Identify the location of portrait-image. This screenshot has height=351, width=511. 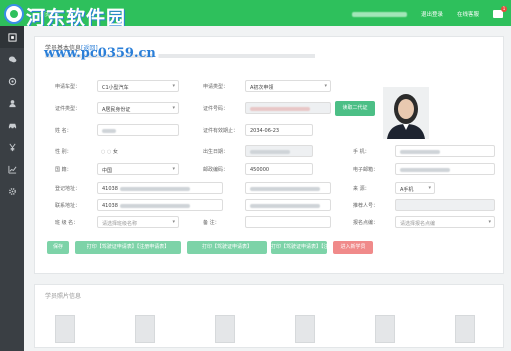
(406, 113).